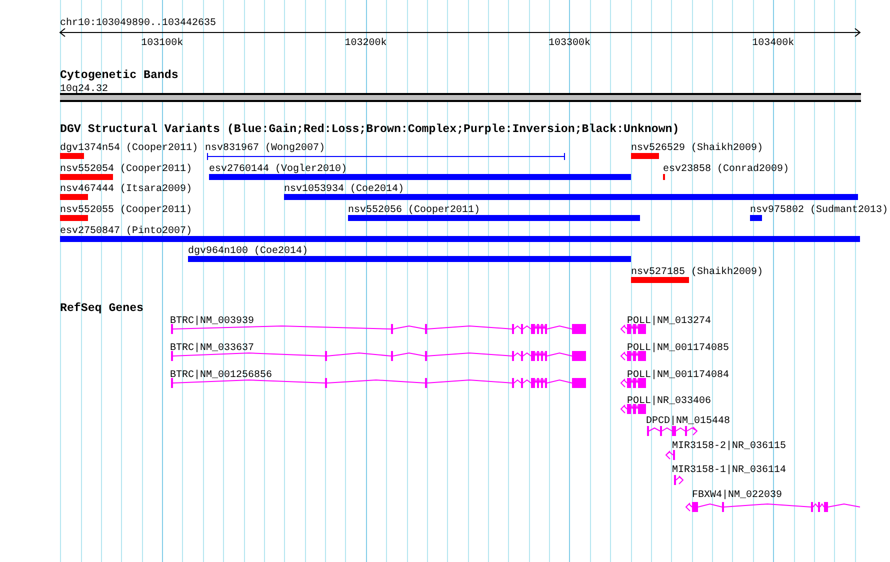  Describe the element at coordinates (278, 169) in the screenshot. I see `variant-label: esv2760144 (Vogler2010)` at that location.